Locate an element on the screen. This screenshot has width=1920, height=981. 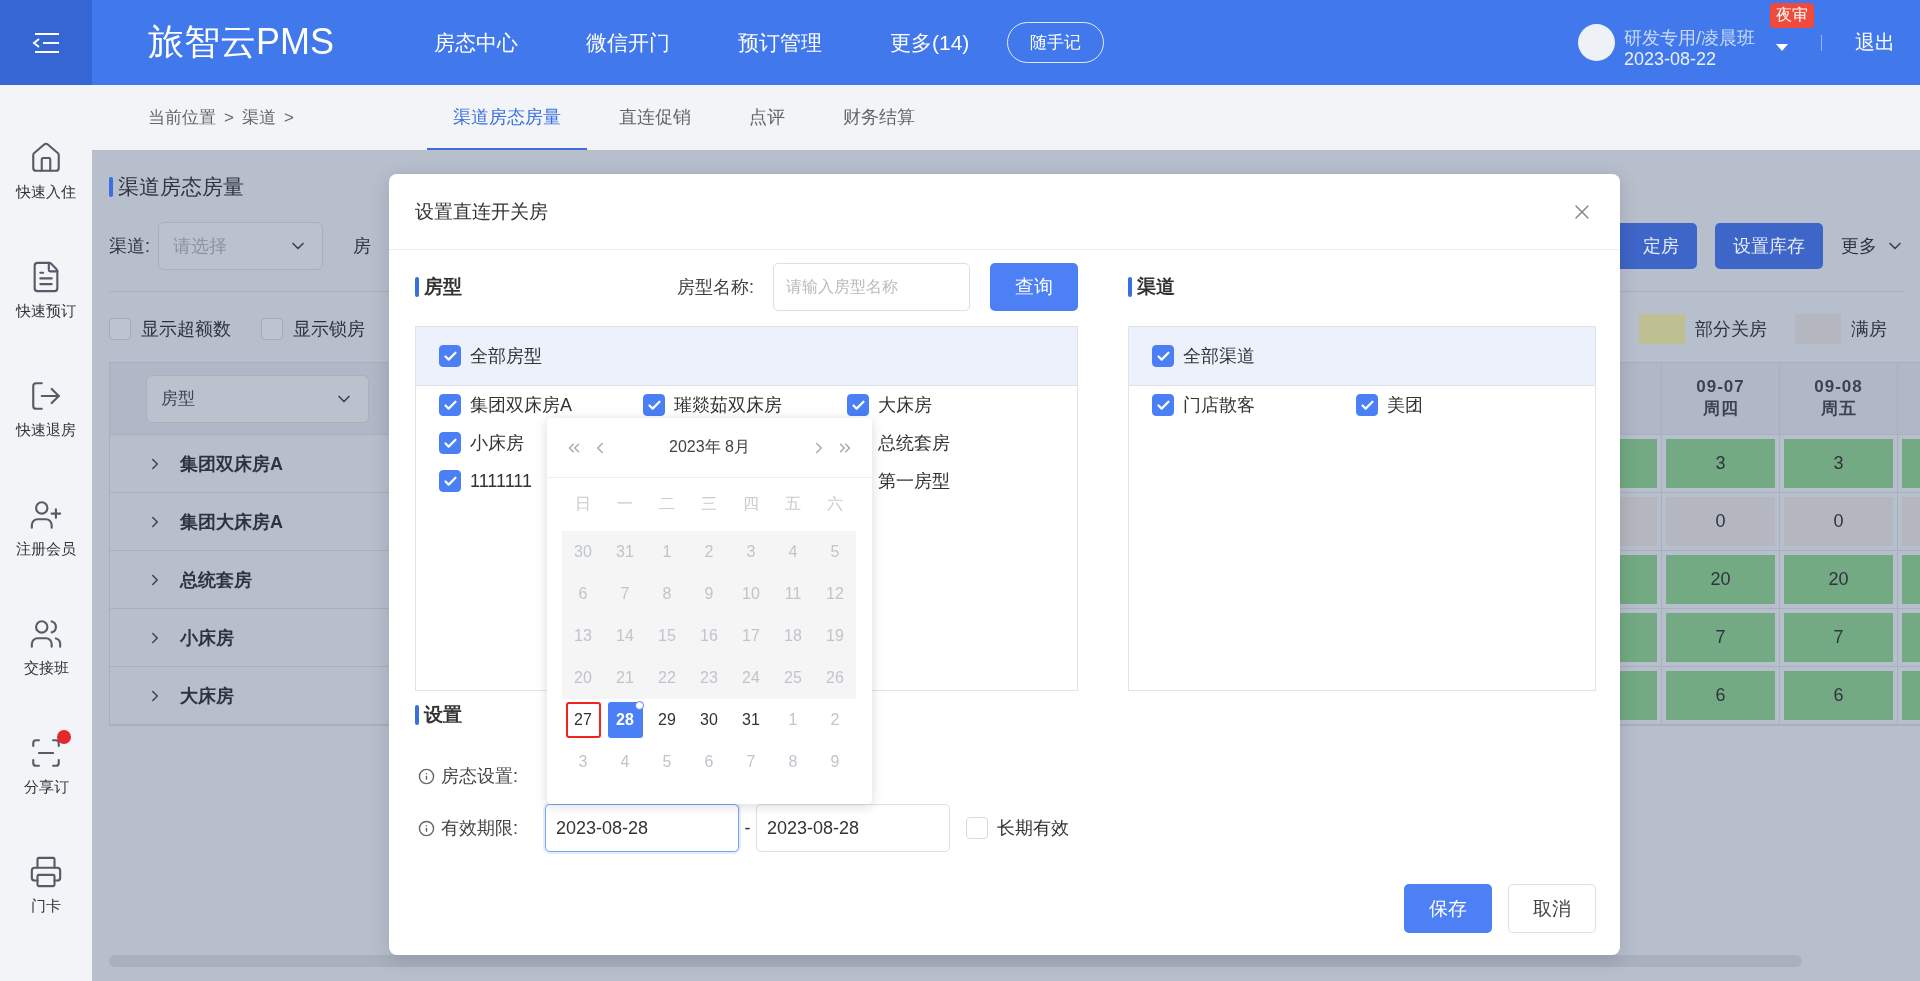
users-icon is located at coordinates (46, 634).